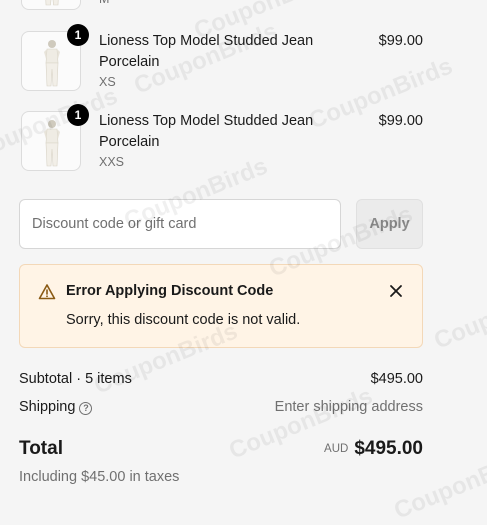 The width and height of the screenshot is (487, 525). I want to click on total-label: Total, so click(41, 448).